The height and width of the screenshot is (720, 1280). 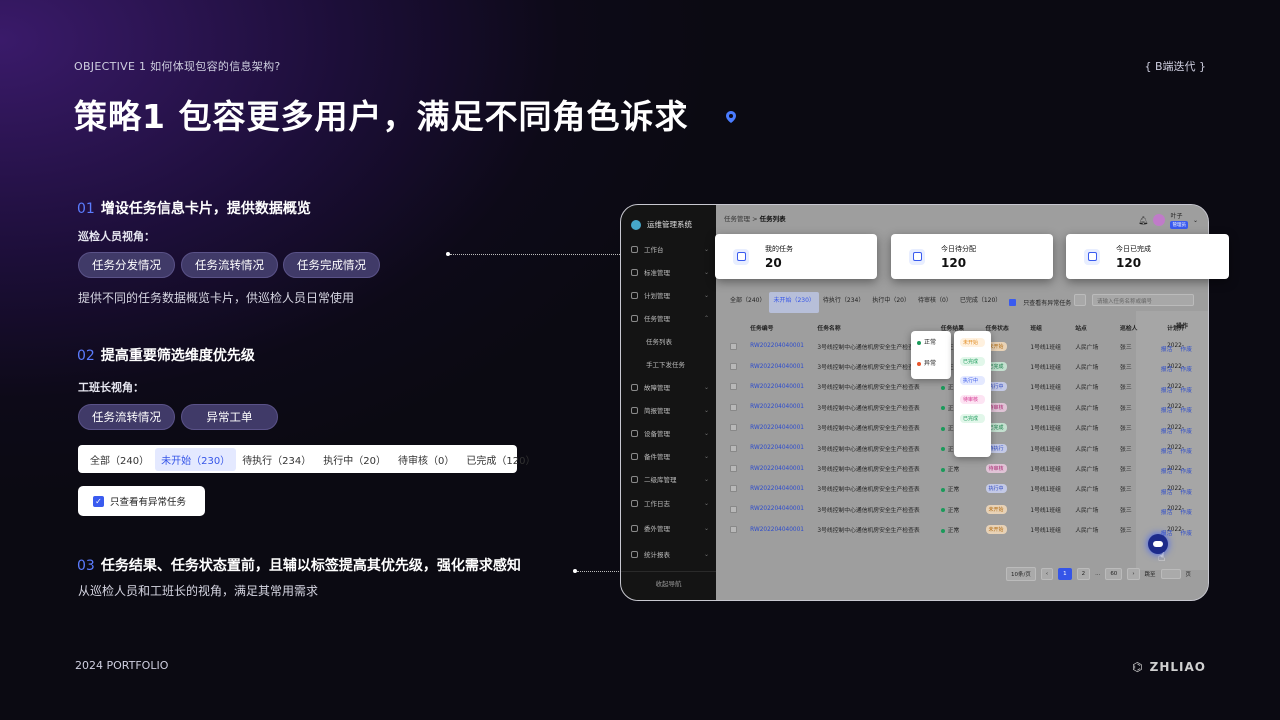 I want to click on nav-item-outsource: 委外管理 ⌄, so click(x=670, y=528).